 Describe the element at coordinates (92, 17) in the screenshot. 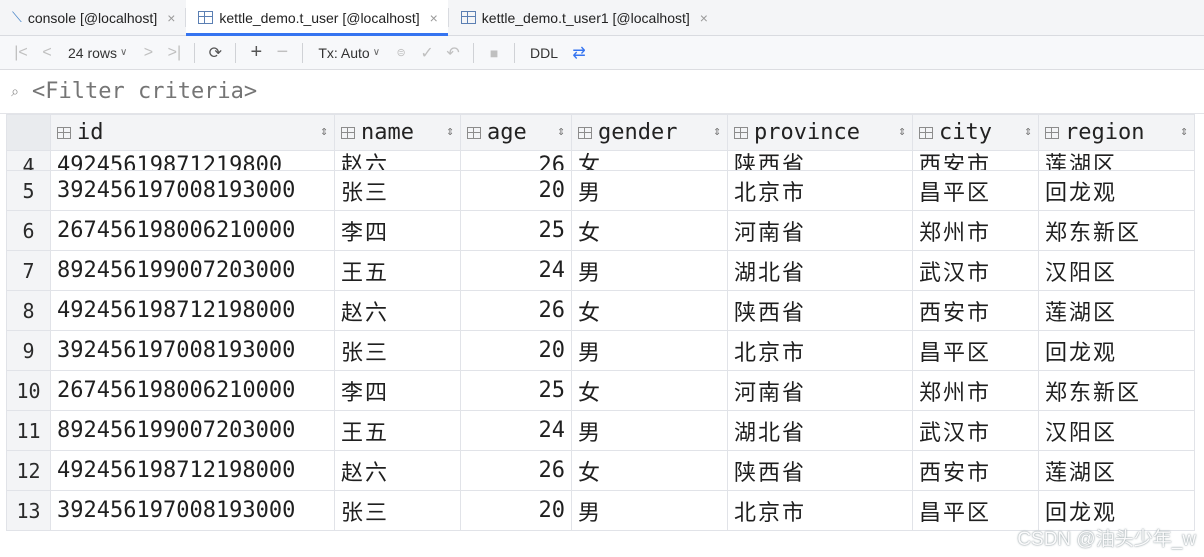

I see `tab-console: ⟍ console [@localhost] ×` at that location.